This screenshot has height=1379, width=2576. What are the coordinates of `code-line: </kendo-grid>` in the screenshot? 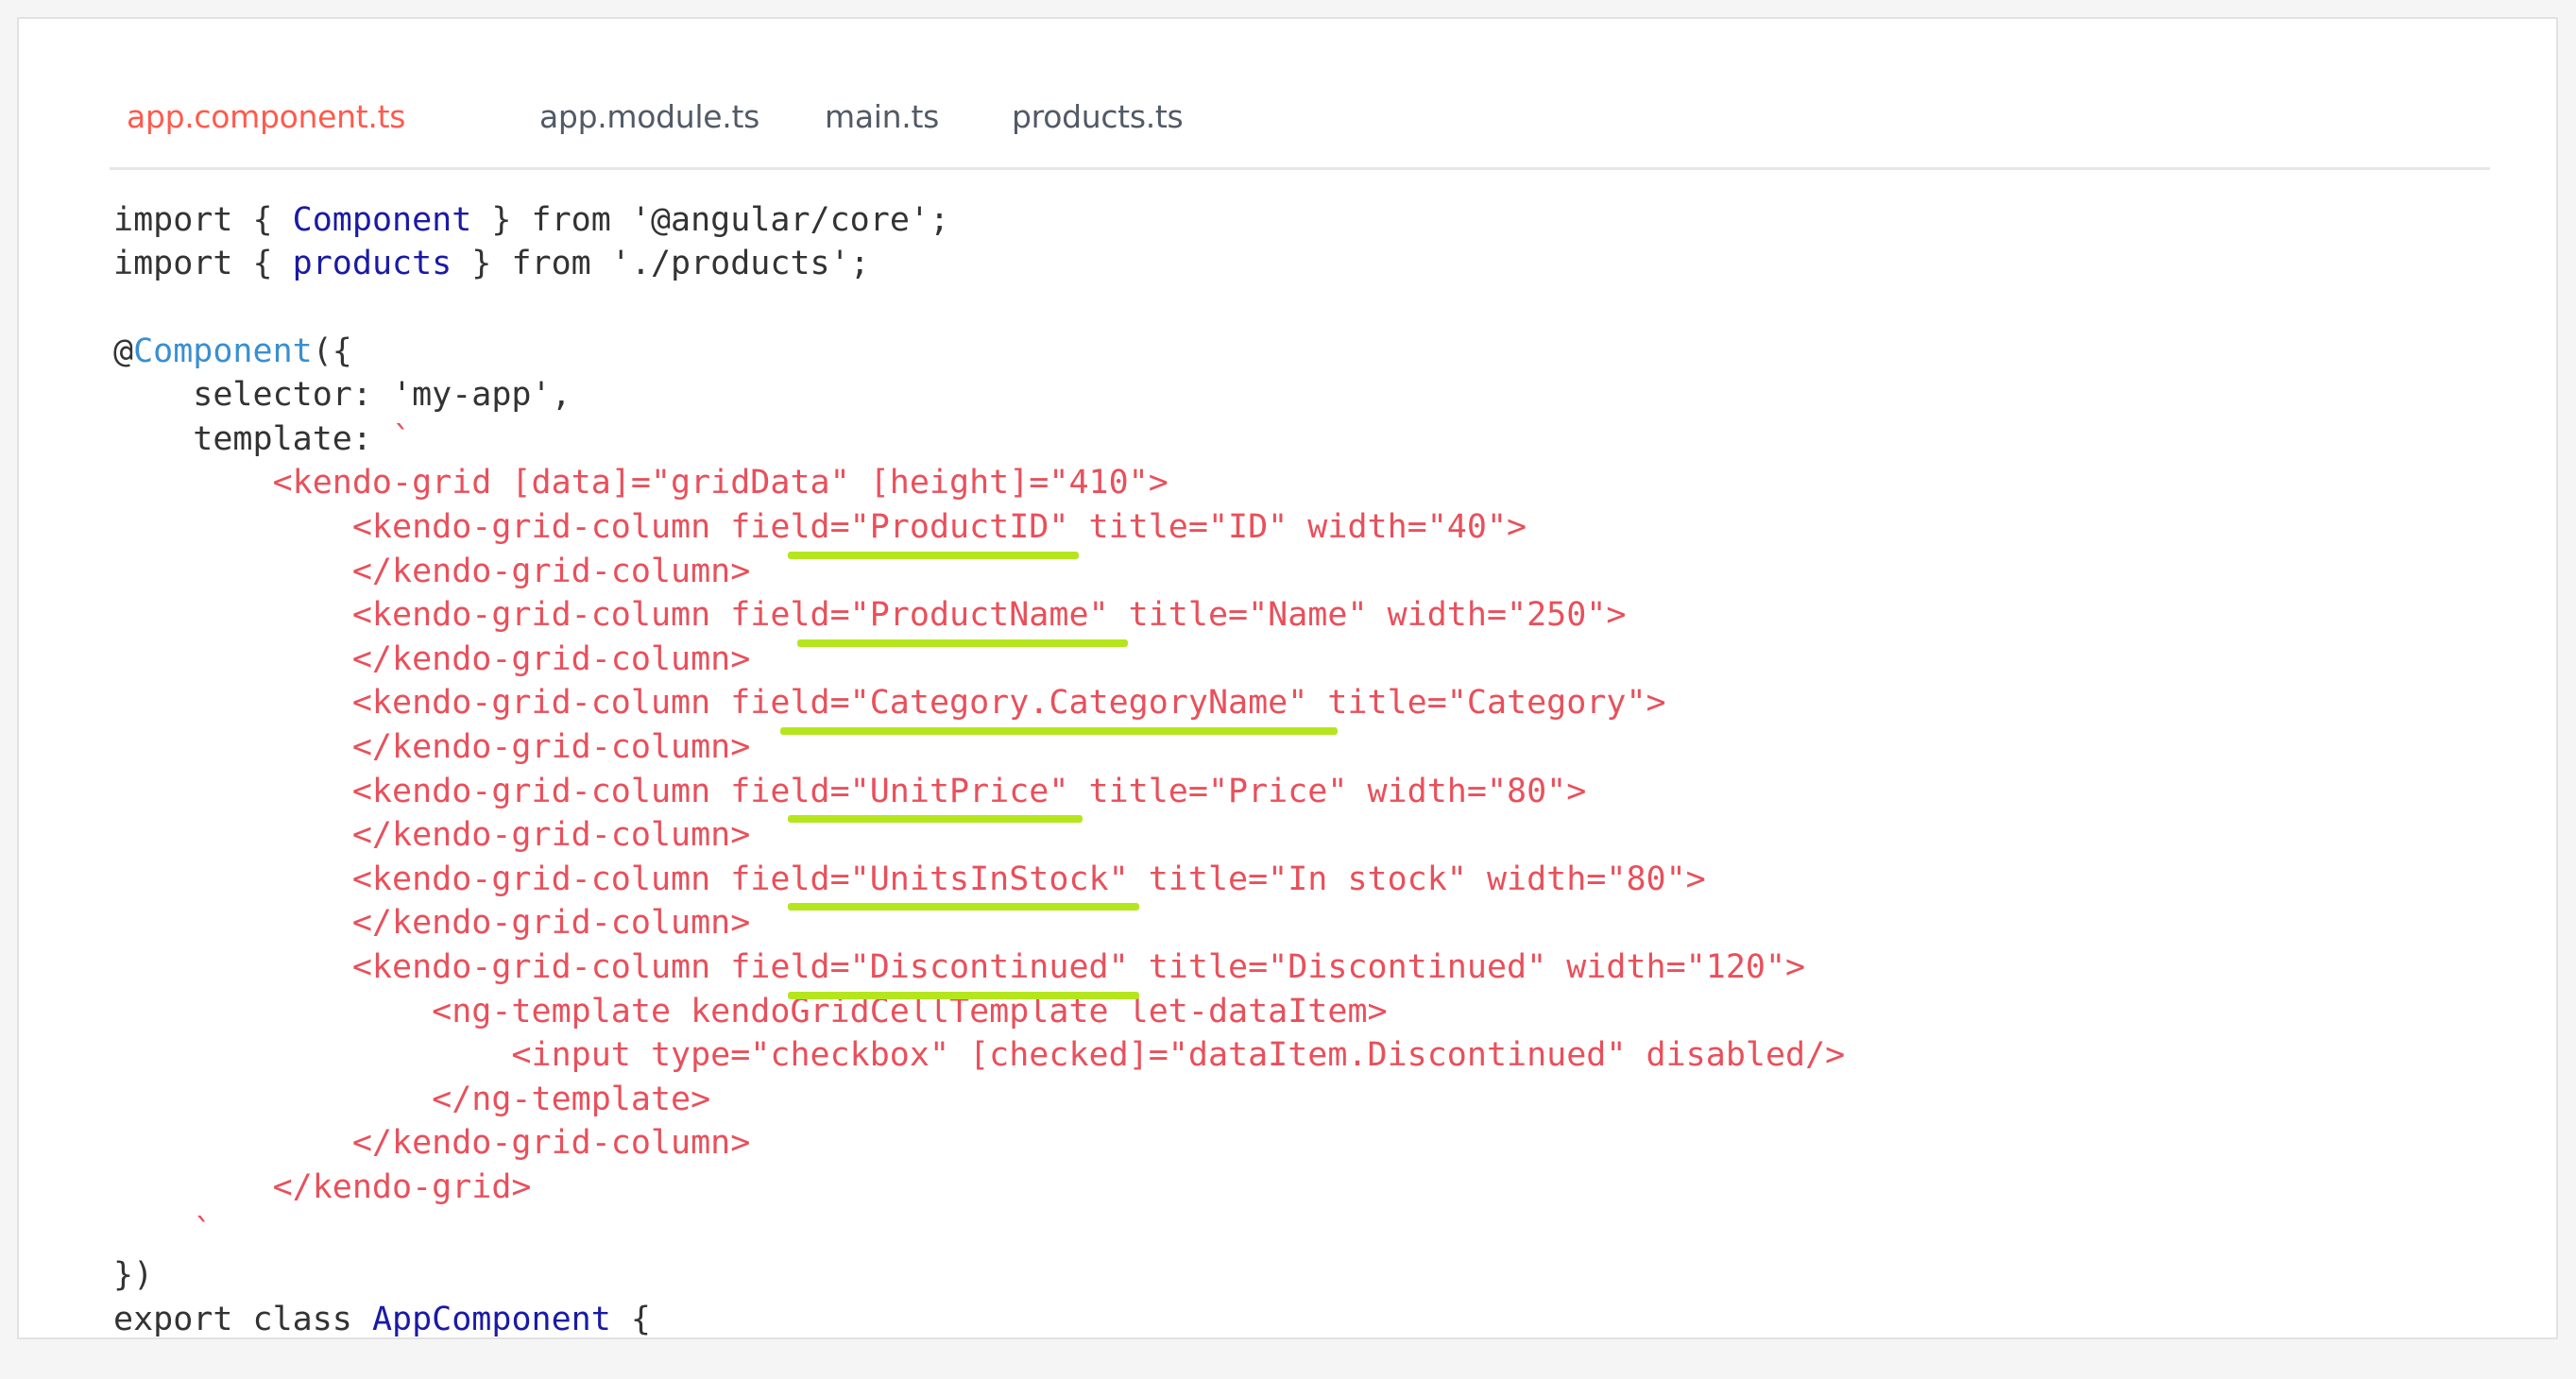 It's located at (322, 1187).